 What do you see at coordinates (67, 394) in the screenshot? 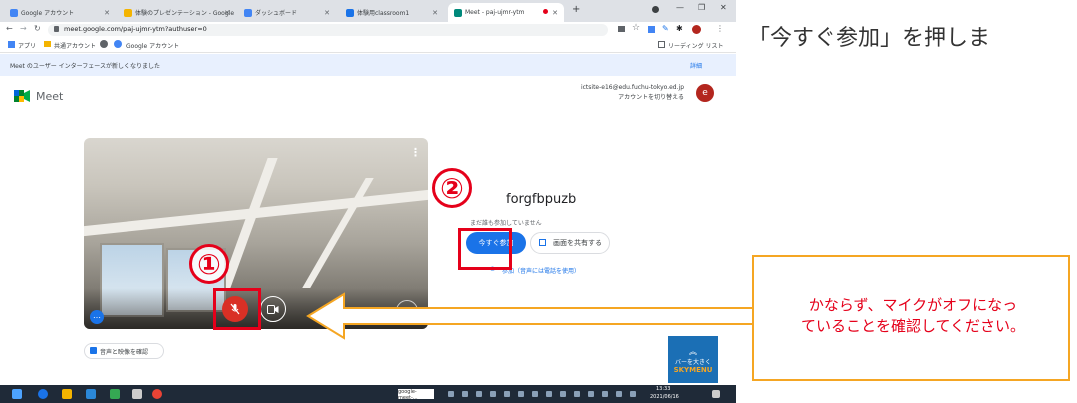
I see `file-explorer-icon` at bounding box center [67, 394].